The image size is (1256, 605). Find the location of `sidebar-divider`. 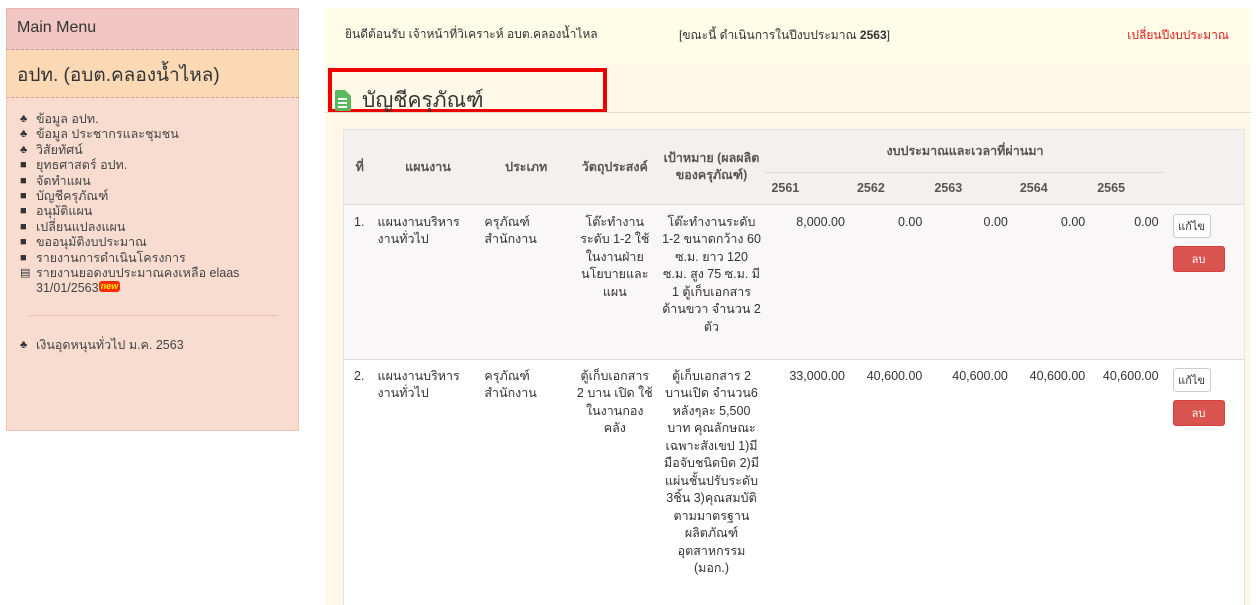

sidebar-divider is located at coordinates (153, 315).